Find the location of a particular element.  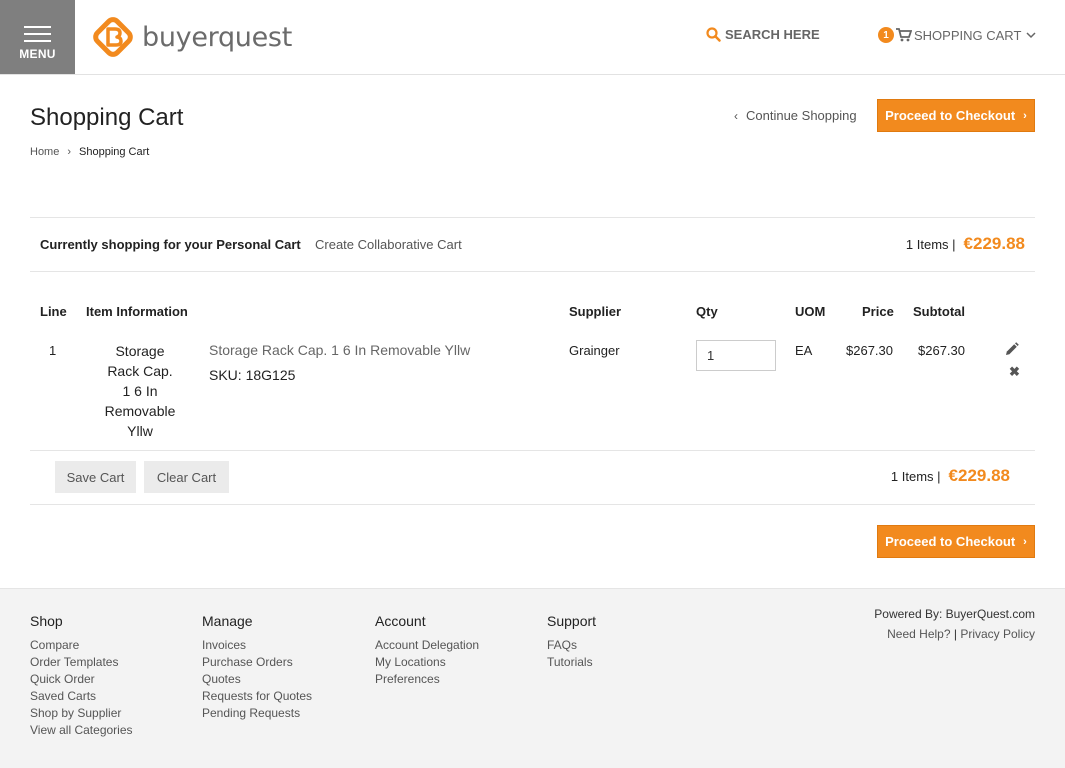

menu-icon is located at coordinates (37, 36).